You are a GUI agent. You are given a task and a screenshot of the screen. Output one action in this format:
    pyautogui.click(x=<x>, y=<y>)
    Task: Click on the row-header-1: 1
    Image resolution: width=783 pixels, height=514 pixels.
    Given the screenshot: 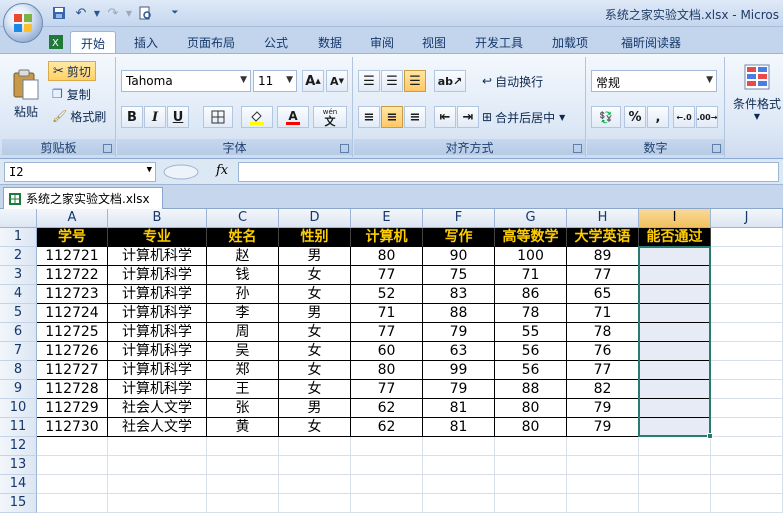 What is the action you would take?
    pyautogui.click(x=18, y=237)
    